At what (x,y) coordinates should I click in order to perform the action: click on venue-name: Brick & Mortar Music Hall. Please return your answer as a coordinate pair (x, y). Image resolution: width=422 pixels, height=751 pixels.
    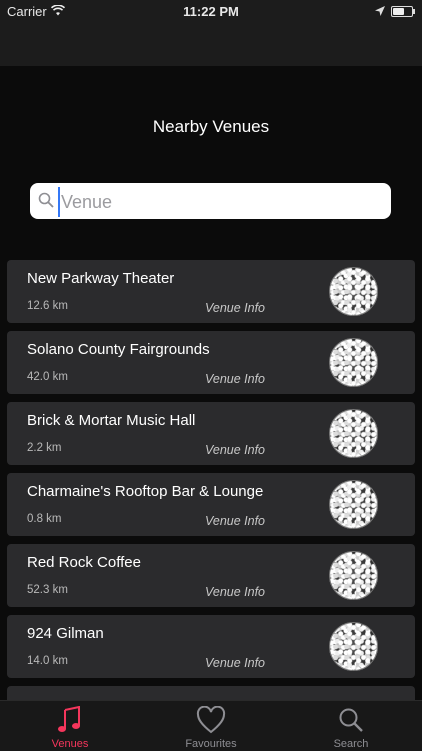
    Looking at the image, I should click on (111, 420).